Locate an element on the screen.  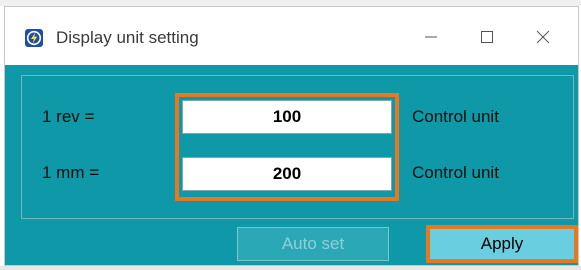
app-logo-icon is located at coordinates (34, 38).